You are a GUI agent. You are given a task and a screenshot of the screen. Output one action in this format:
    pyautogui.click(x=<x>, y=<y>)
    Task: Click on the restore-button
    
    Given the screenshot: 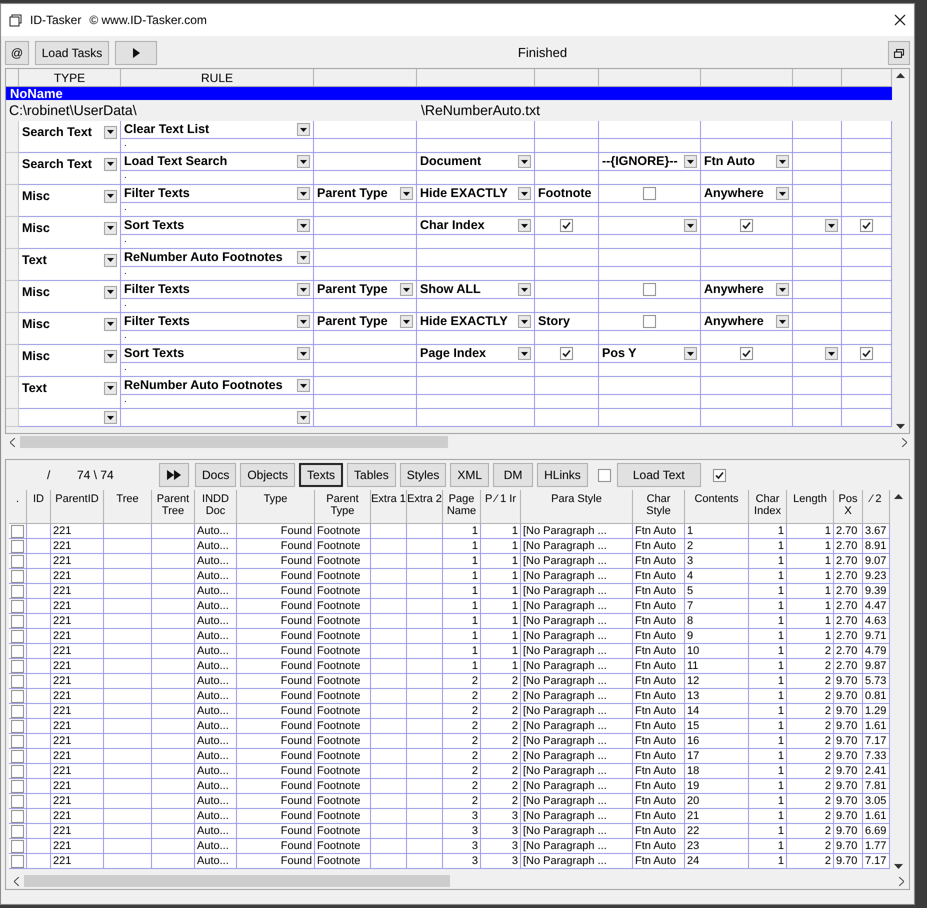 What is the action you would take?
    pyautogui.click(x=899, y=53)
    